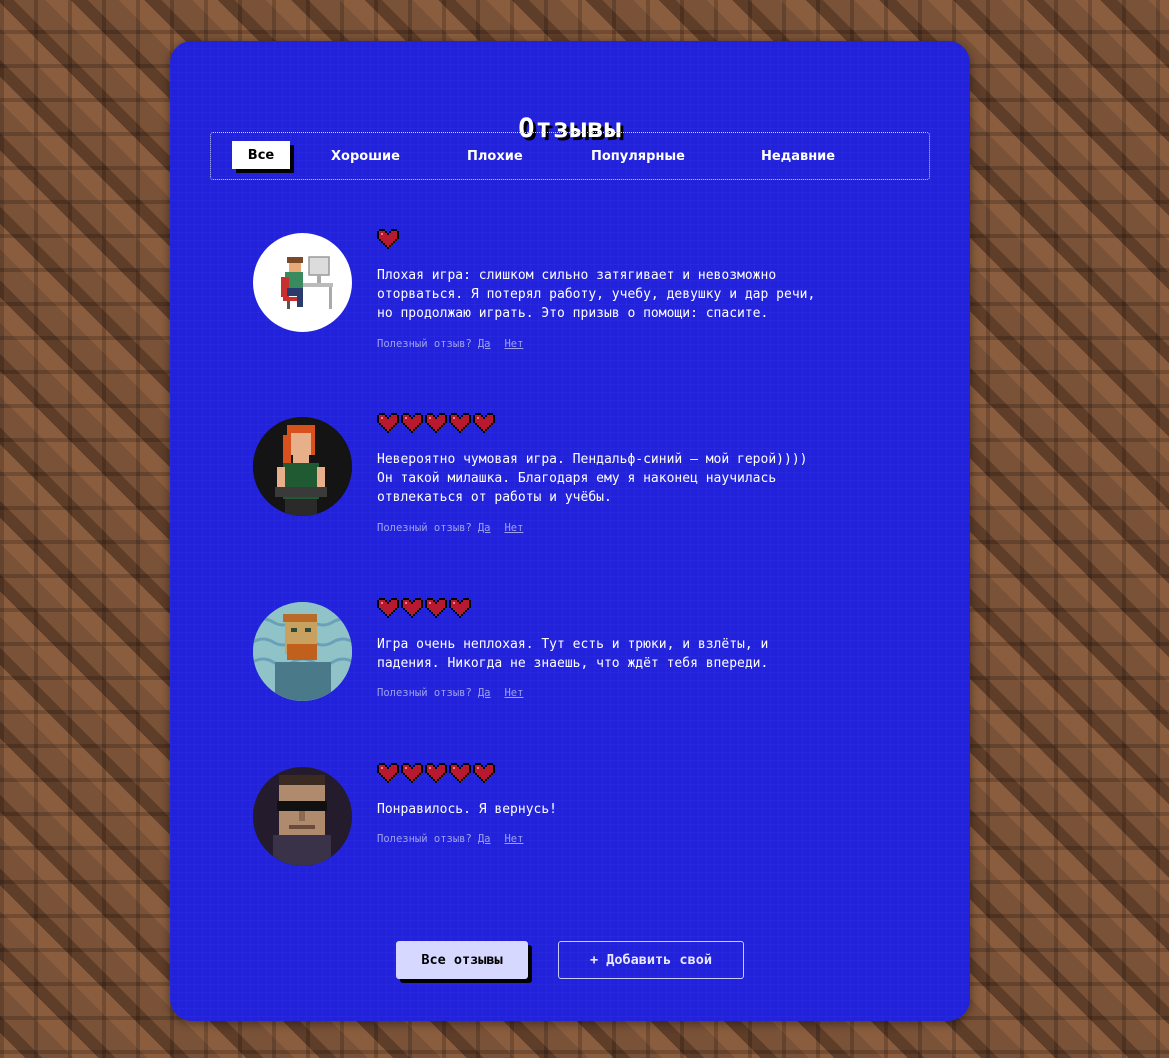 This screenshot has height=1058, width=1169. I want to click on add-review-button: + Добавить свой, so click(651, 960).